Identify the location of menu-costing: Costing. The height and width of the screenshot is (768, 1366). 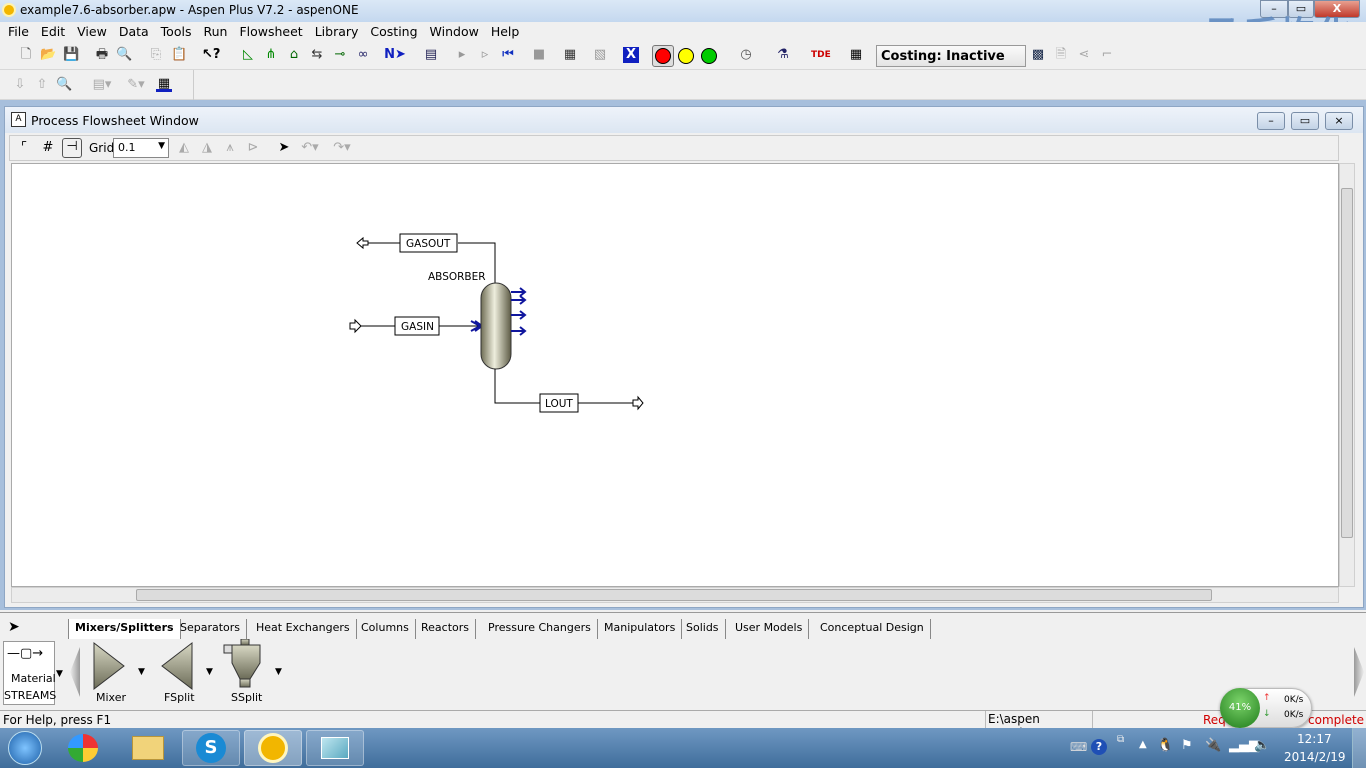
(393, 32).